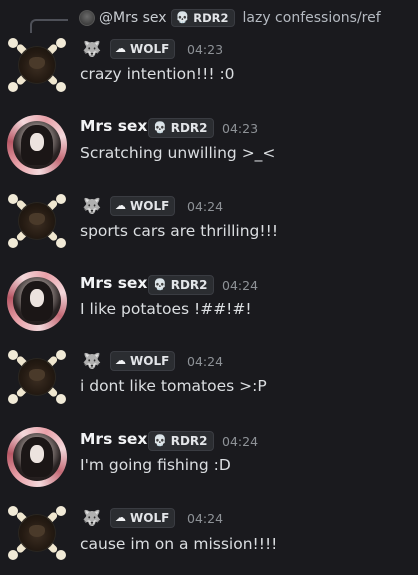 The width and height of the screenshot is (418, 575). What do you see at coordinates (87, 18) in the screenshot?
I see `reply-avatar` at bounding box center [87, 18].